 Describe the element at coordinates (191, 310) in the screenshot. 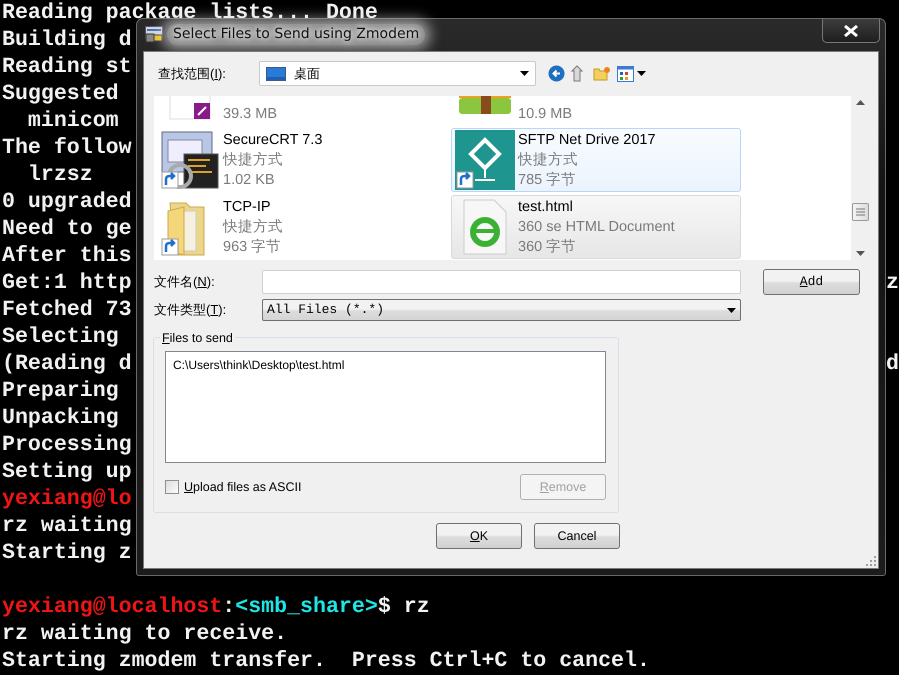

I see `file-type-label: 文件类型(T):` at that location.